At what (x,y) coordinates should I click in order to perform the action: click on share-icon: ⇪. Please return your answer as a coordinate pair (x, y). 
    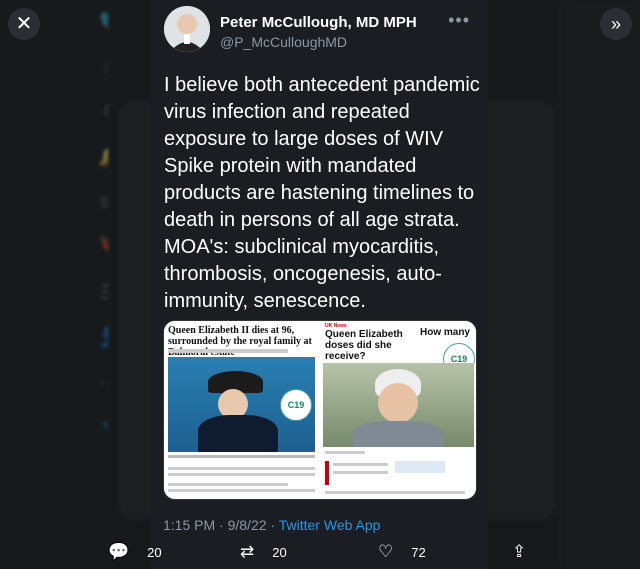
    Looking at the image, I should click on (519, 551).